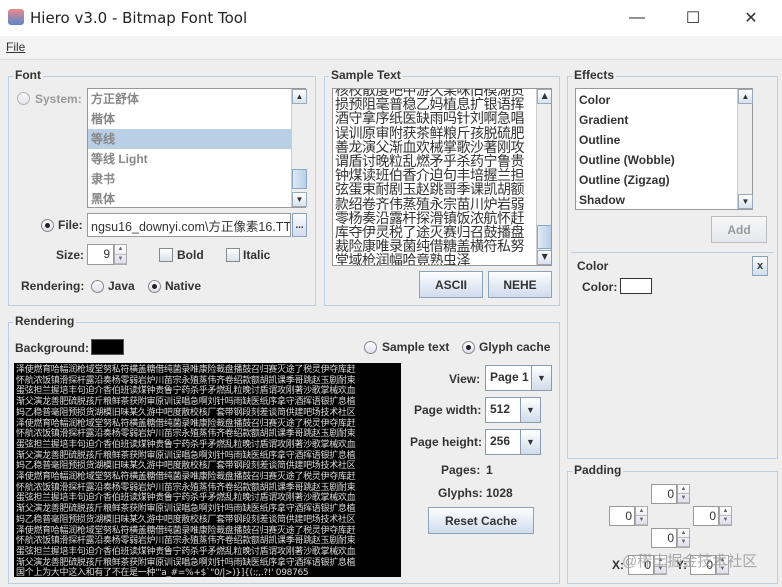 Image resolution: width=782 pixels, height=587 pixels. Describe the element at coordinates (664, 538) in the screenshot. I see `padding-bottom-input: 0` at that location.